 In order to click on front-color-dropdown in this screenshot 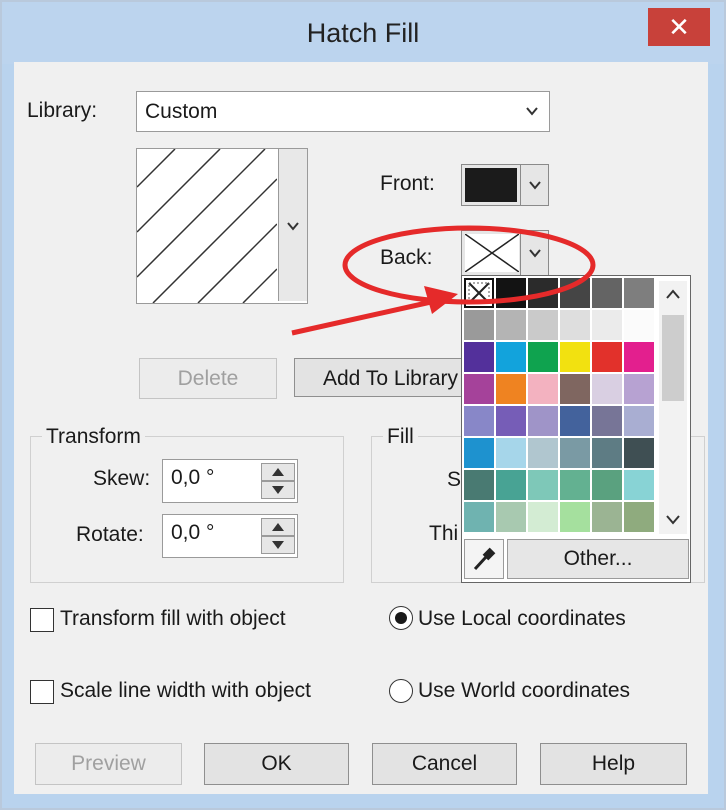, I will do `click(534, 185)`.